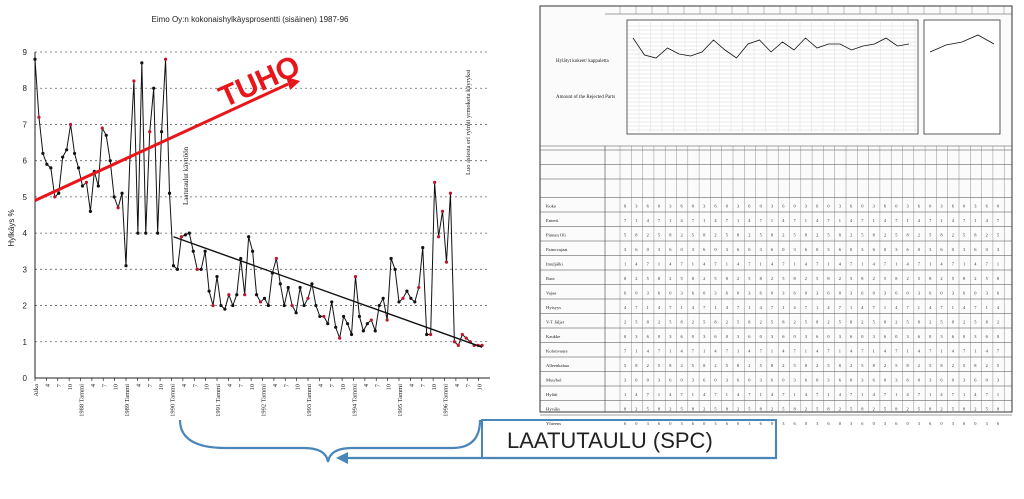  What do you see at coordinates (557, 351) in the screenshot?
I see `table-category-label: Kolonvaure` at bounding box center [557, 351].